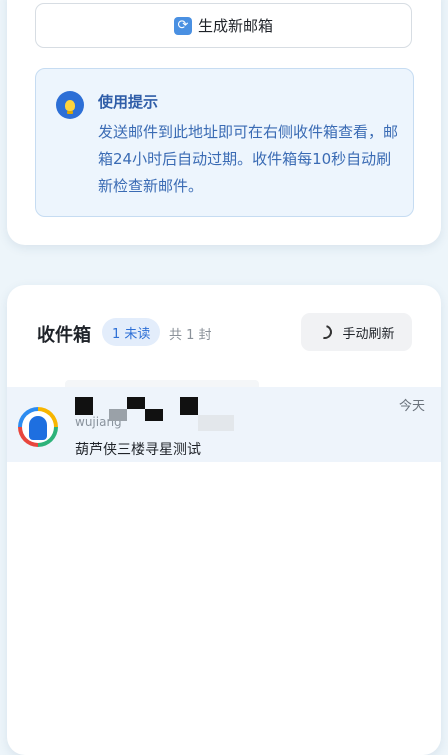 The image size is (448, 755). Describe the element at coordinates (131, 332) in the screenshot. I see `unread-badge: 1 未读` at that location.